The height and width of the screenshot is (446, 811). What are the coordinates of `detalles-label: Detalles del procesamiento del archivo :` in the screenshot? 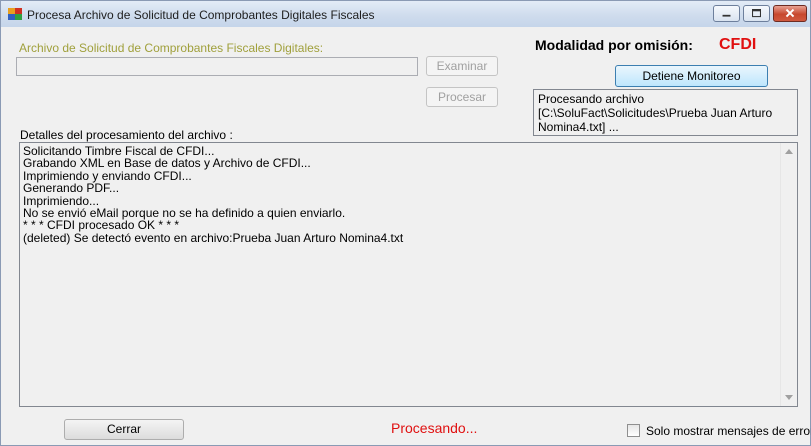 It's located at (126, 135).